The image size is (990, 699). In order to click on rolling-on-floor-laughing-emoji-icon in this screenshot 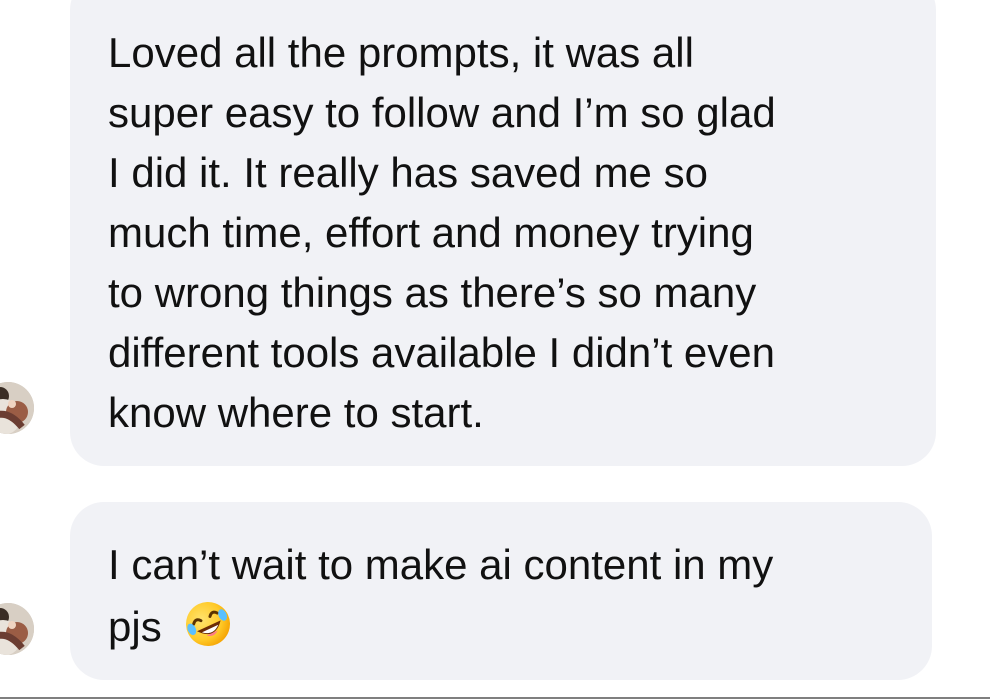, I will do `click(208, 624)`.